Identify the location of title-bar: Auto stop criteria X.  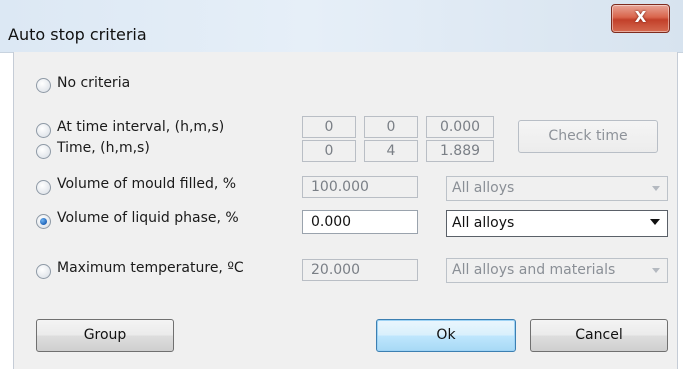
(341, 26).